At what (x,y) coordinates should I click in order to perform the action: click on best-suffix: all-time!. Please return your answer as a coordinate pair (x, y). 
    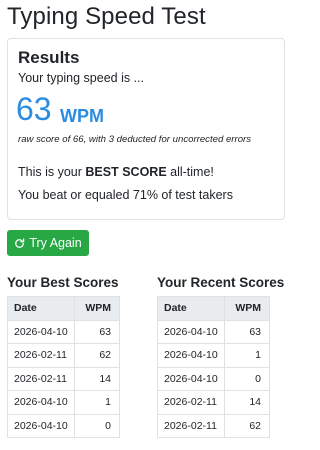
    Looking at the image, I should click on (190, 172).